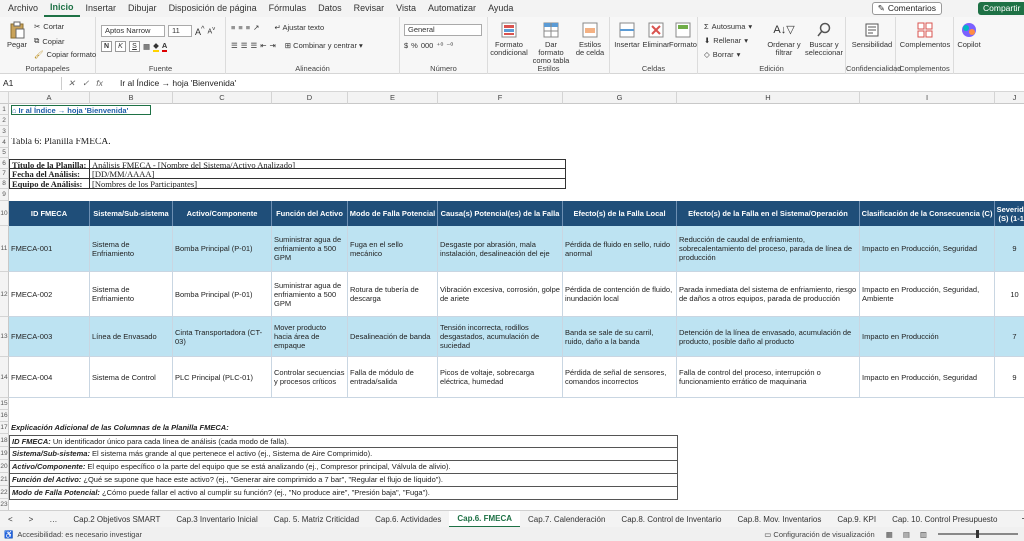  Describe the element at coordinates (233, 27) in the screenshot. I see `align-top-icon: ≡` at that location.